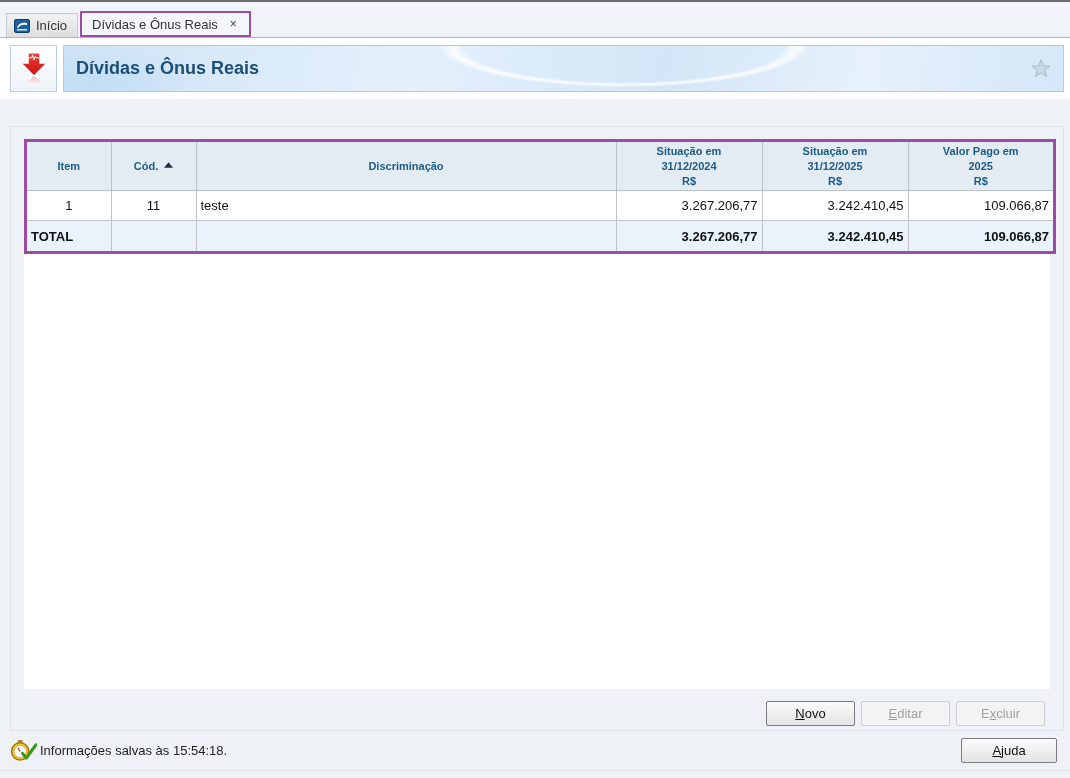  What do you see at coordinates (22, 25) in the screenshot?
I see `tile-icon` at bounding box center [22, 25].